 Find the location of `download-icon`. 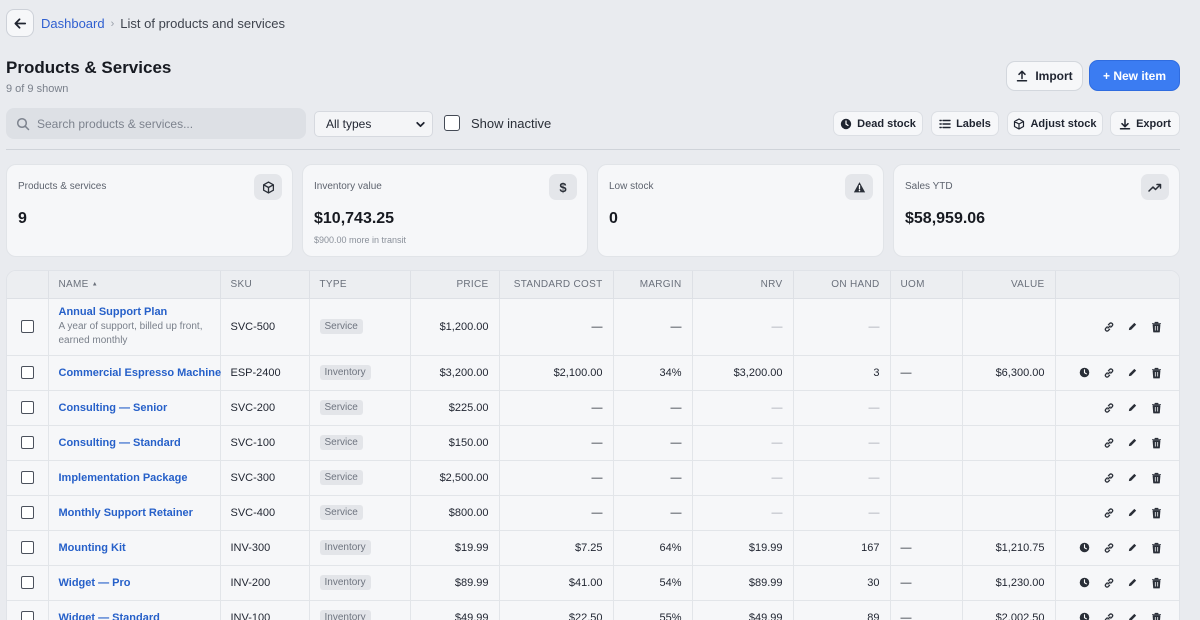

download-icon is located at coordinates (1125, 124).